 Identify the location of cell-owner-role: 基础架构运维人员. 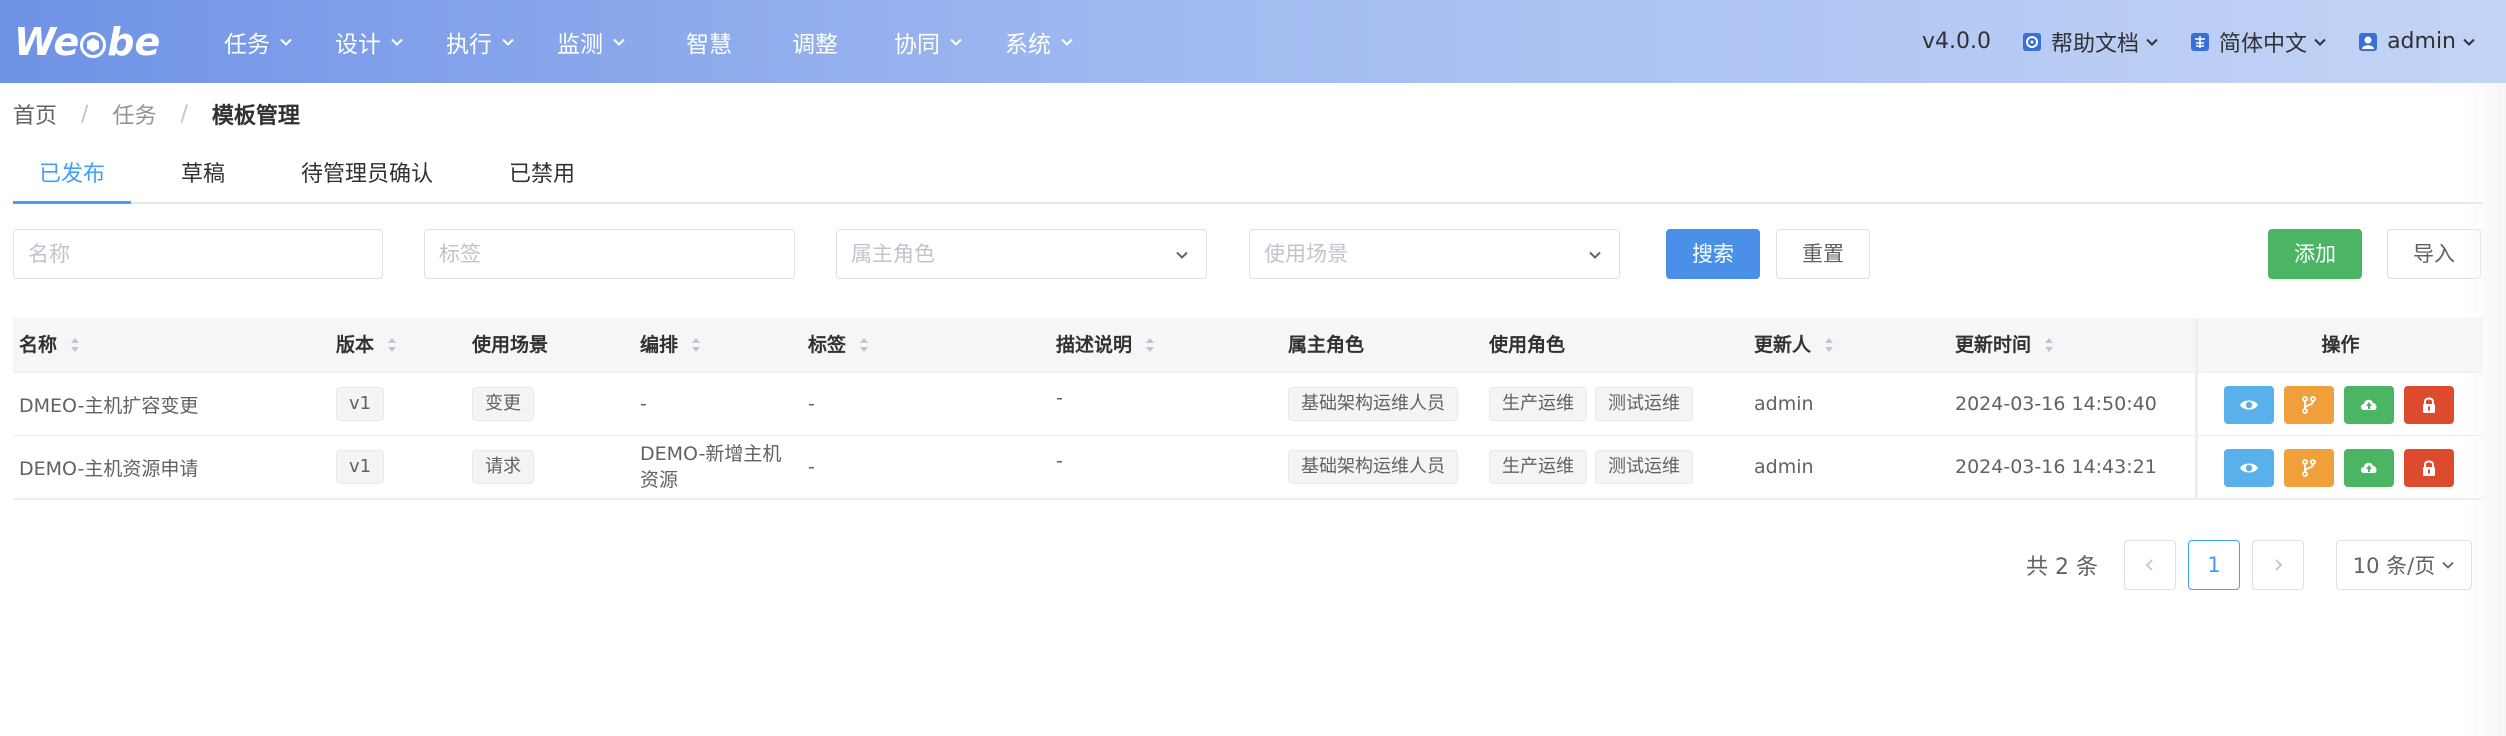
(1382, 404).